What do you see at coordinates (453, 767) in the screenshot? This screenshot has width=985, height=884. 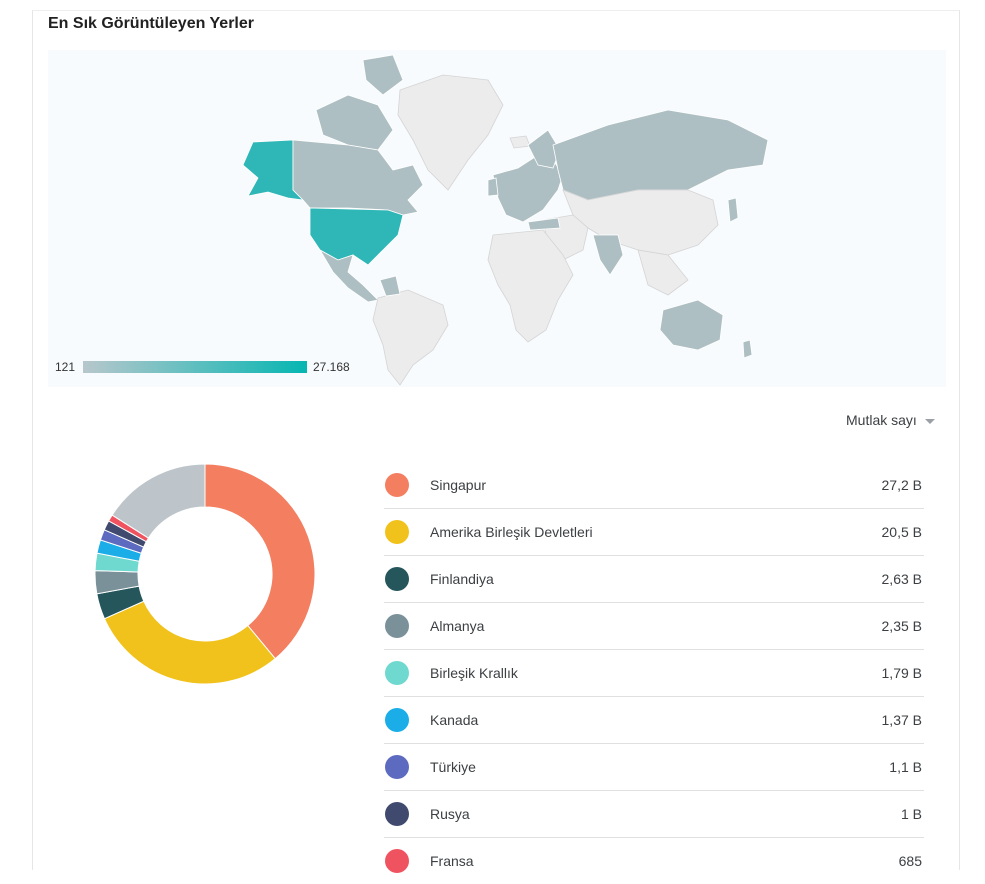 I see `country-name: Türkiye` at bounding box center [453, 767].